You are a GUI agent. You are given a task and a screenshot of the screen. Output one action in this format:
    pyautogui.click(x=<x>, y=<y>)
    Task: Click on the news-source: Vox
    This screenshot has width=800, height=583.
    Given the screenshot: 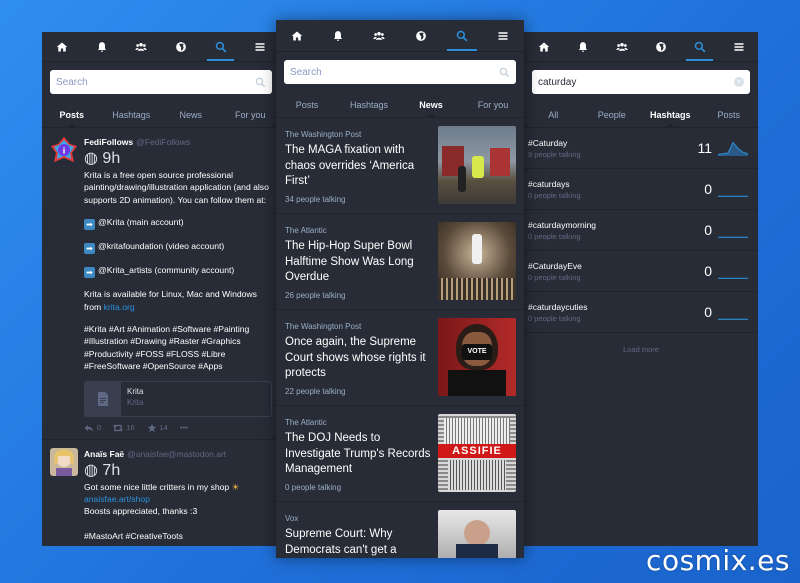 What is the action you would take?
    pyautogui.click(x=292, y=518)
    